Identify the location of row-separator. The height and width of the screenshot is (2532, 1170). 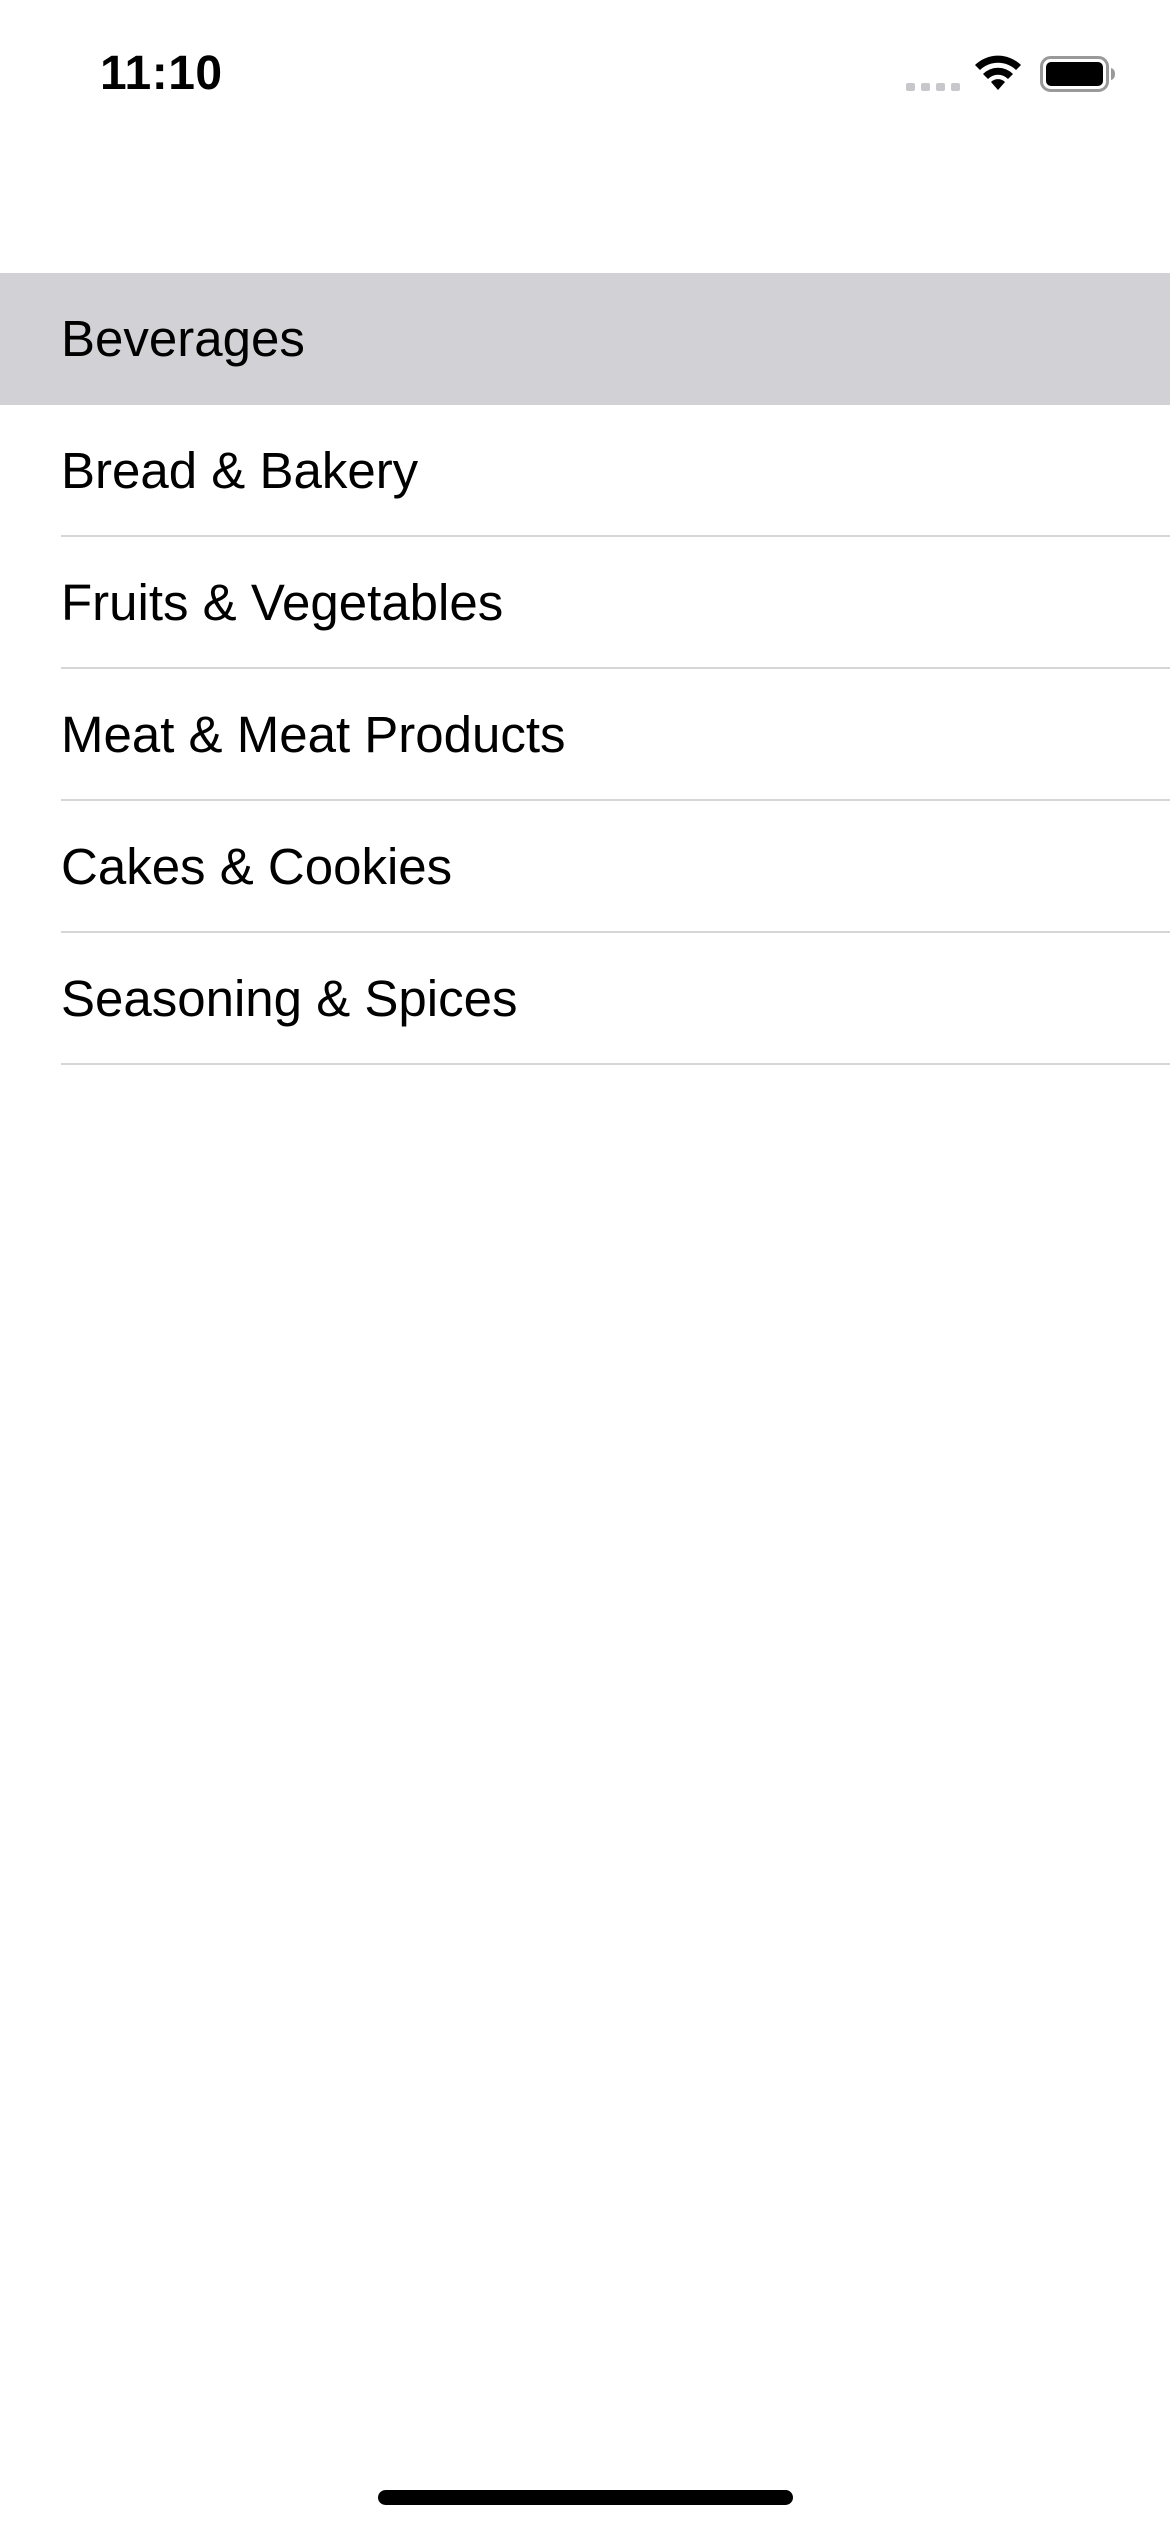
(615, 1064).